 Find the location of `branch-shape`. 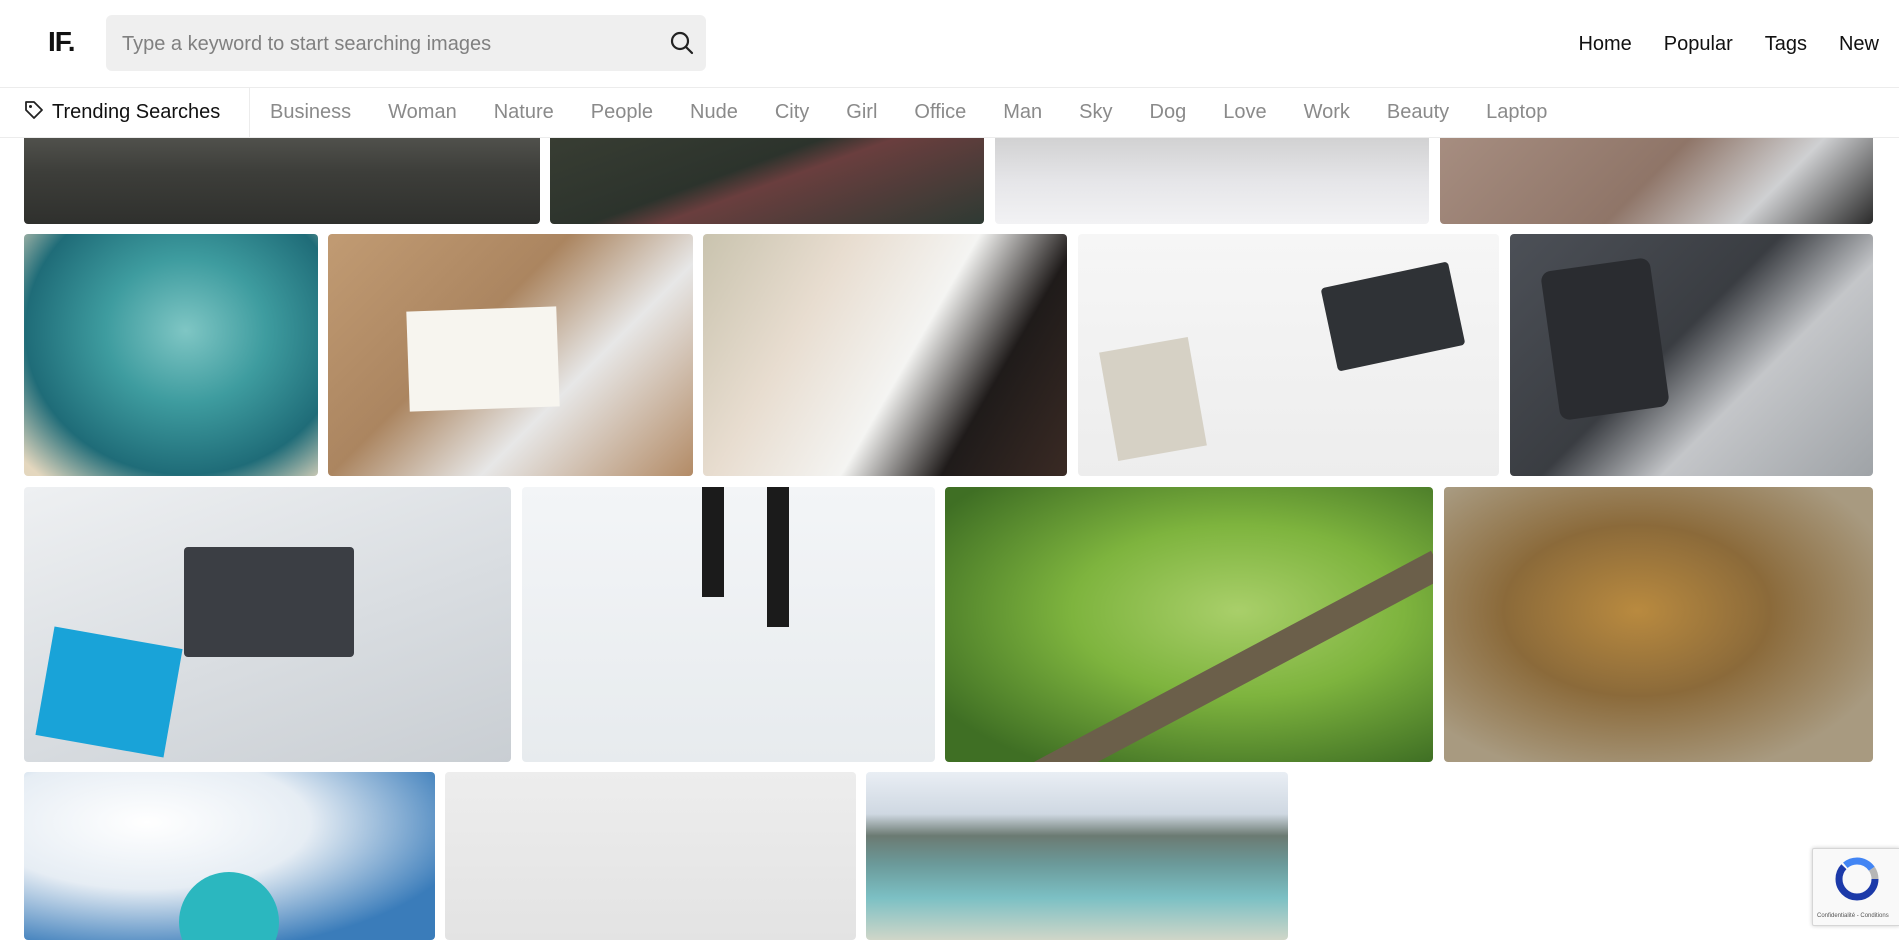

branch-shape is located at coordinates (1228, 656).